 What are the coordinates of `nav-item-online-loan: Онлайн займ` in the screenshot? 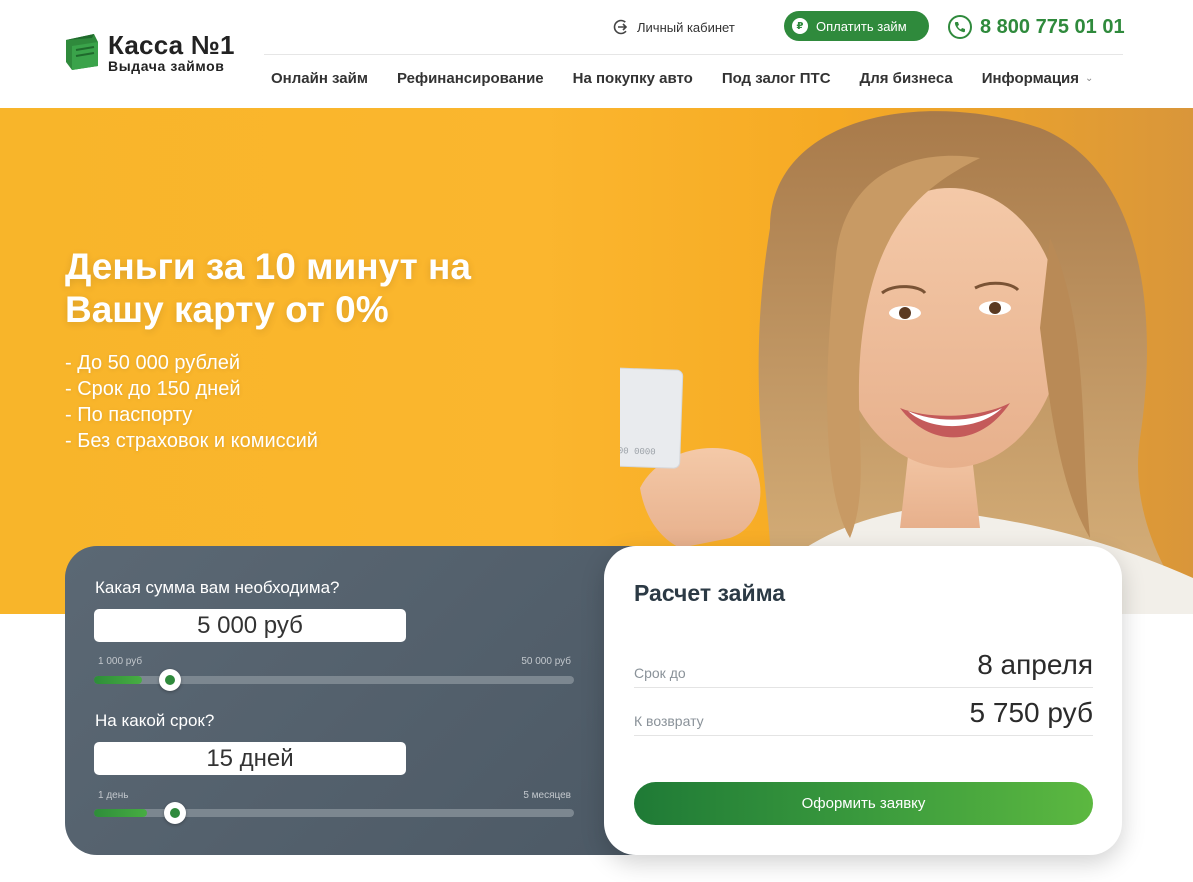 It's located at (319, 78).